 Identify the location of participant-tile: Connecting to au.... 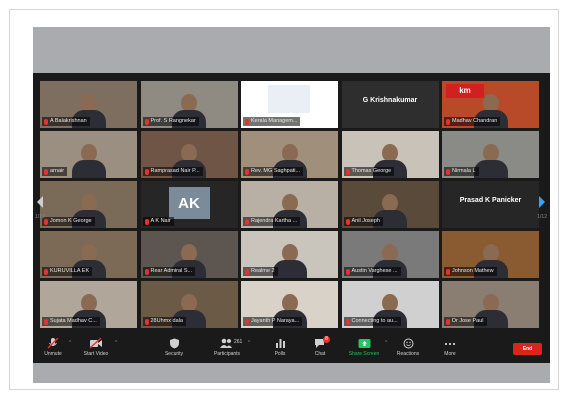
(390, 304).